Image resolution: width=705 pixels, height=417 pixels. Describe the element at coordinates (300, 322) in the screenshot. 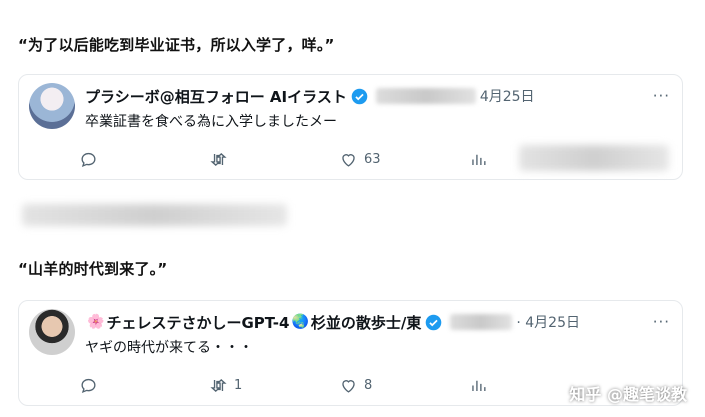

I see `globe-emoji-icon: 🌏` at that location.